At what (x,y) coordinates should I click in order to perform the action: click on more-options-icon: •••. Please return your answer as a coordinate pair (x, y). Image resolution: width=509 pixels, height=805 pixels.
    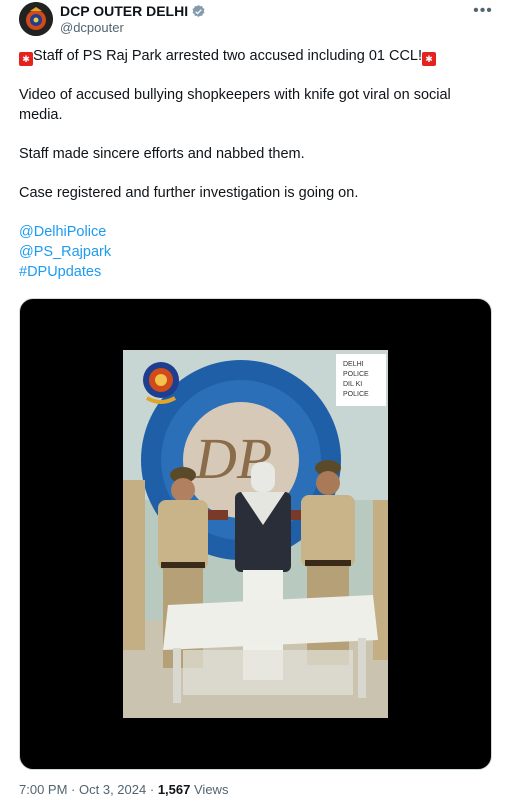
    Looking at the image, I should click on (483, 11).